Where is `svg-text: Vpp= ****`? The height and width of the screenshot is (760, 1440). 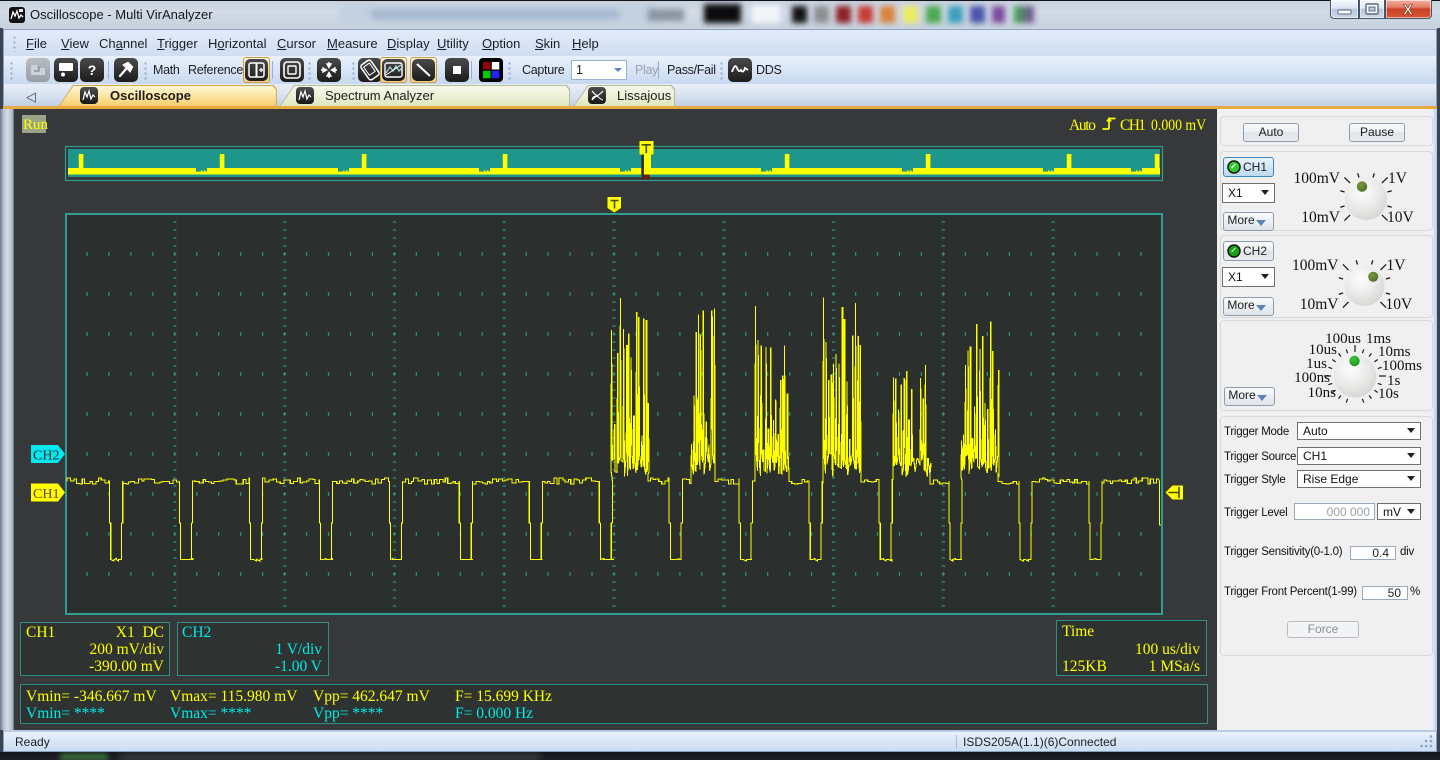
svg-text: Vpp= **** is located at coordinates (348, 713).